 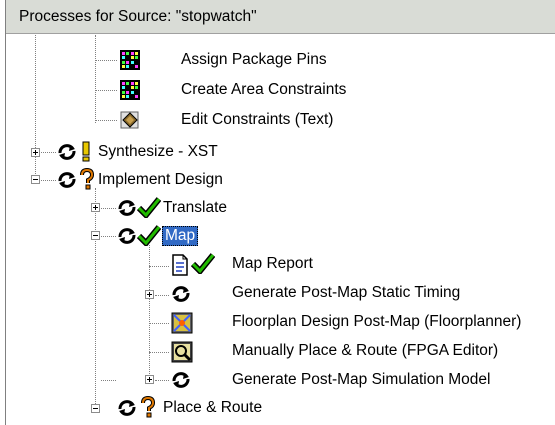 What do you see at coordinates (158, 152) in the screenshot?
I see `tree-item-synthesize: Synthesize - XST` at bounding box center [158, 152].